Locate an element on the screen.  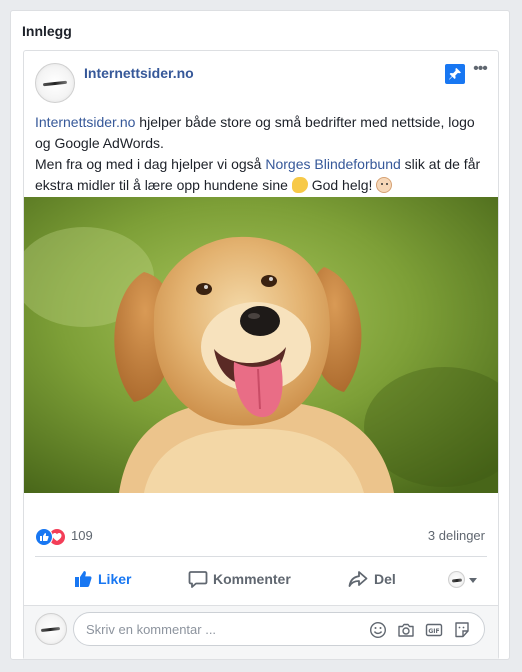
sticker-icon is located at coordinates (462, 630).